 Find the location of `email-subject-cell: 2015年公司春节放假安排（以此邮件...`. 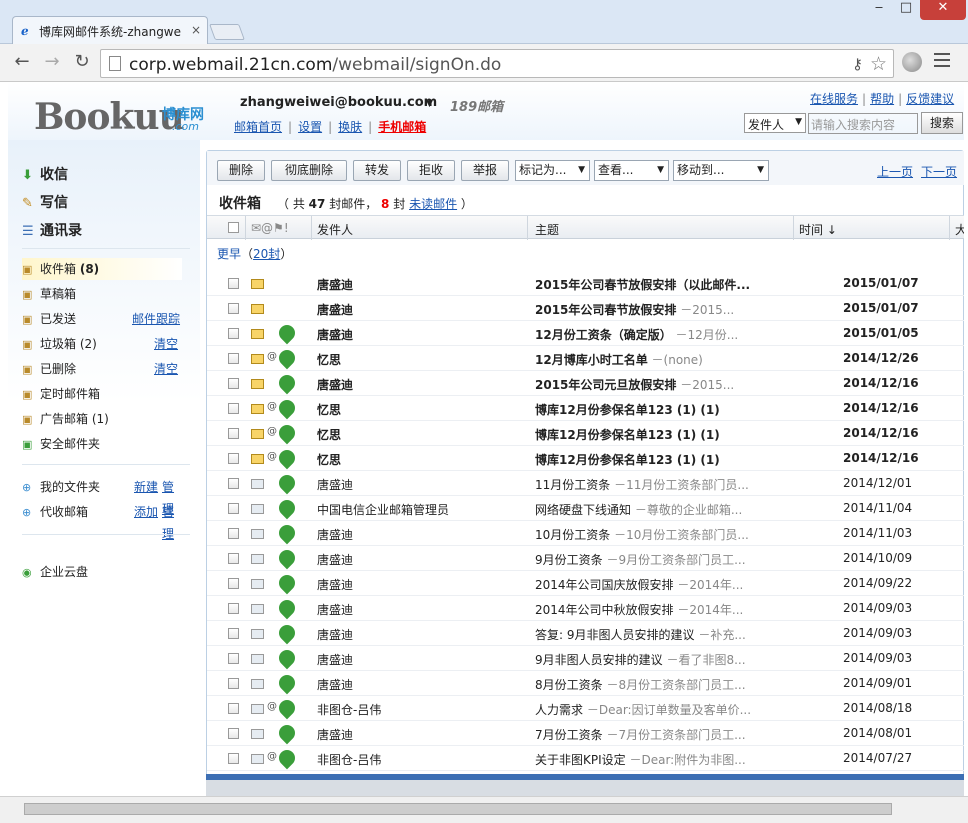

email-subject-cell: 2015年公司春节放假安排（以此邮件... is located at coordinates (653, 284).